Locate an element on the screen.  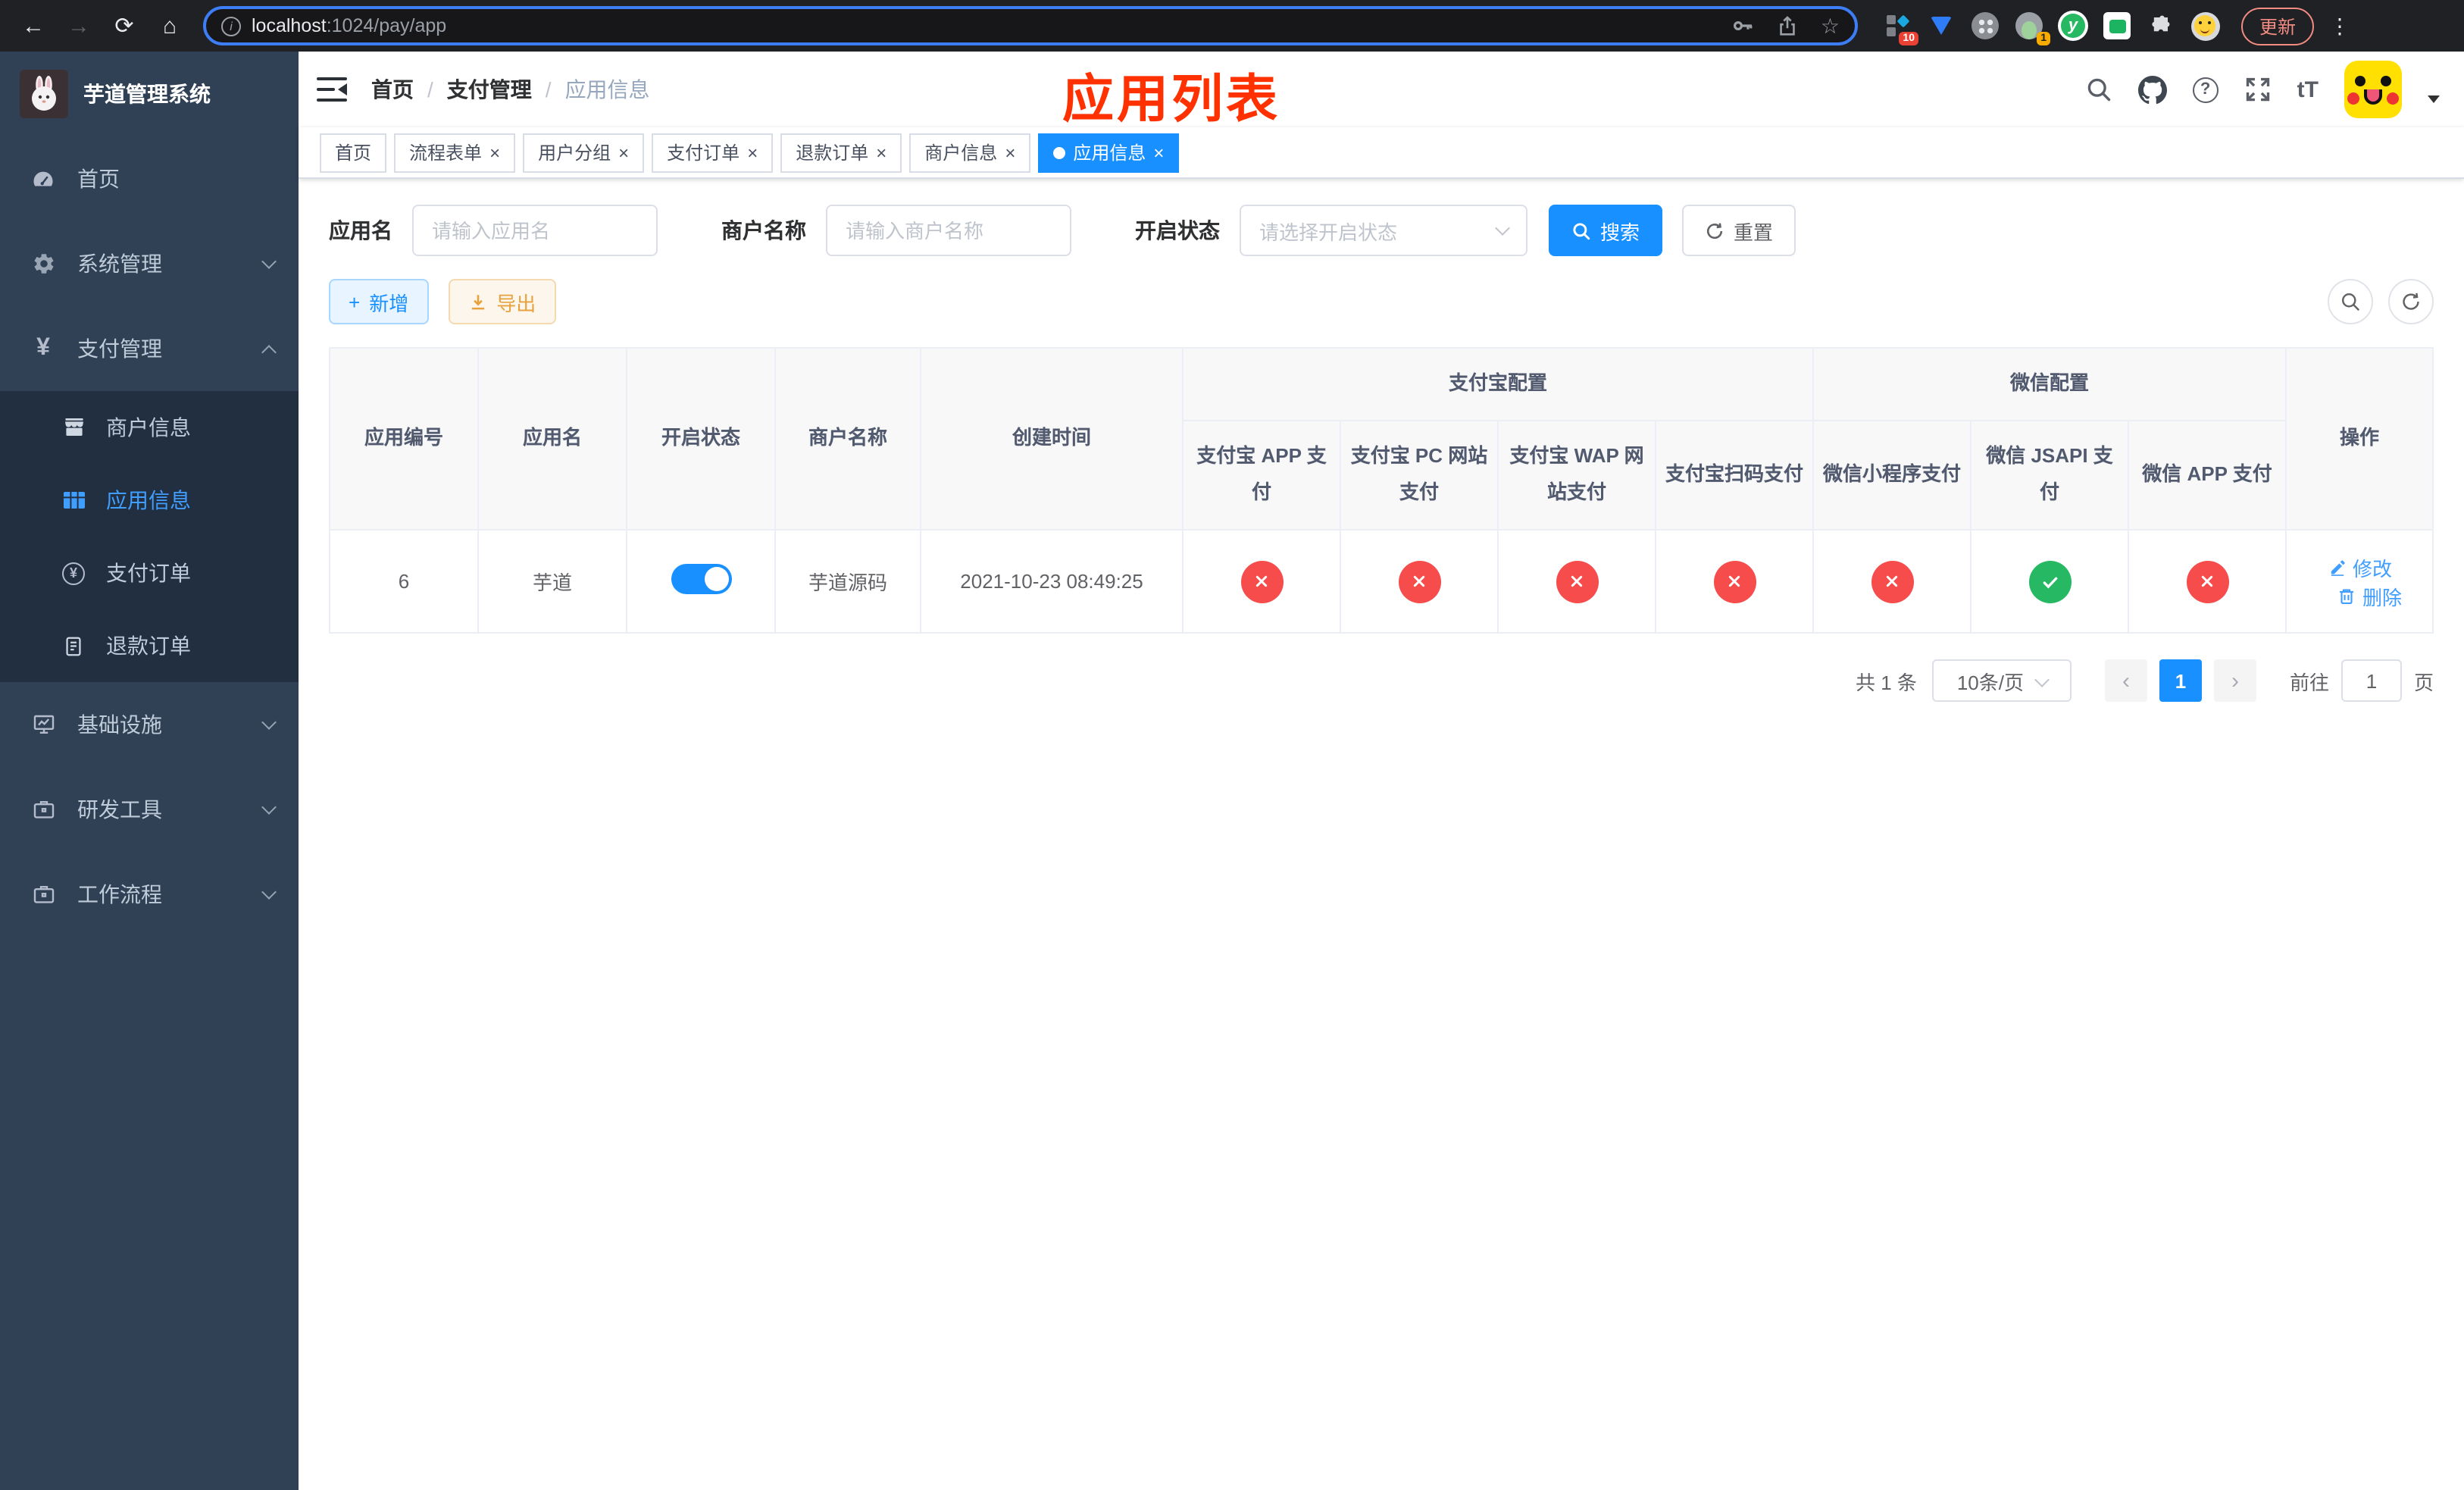
password-key-icon is located at coordinates (1743, 26).